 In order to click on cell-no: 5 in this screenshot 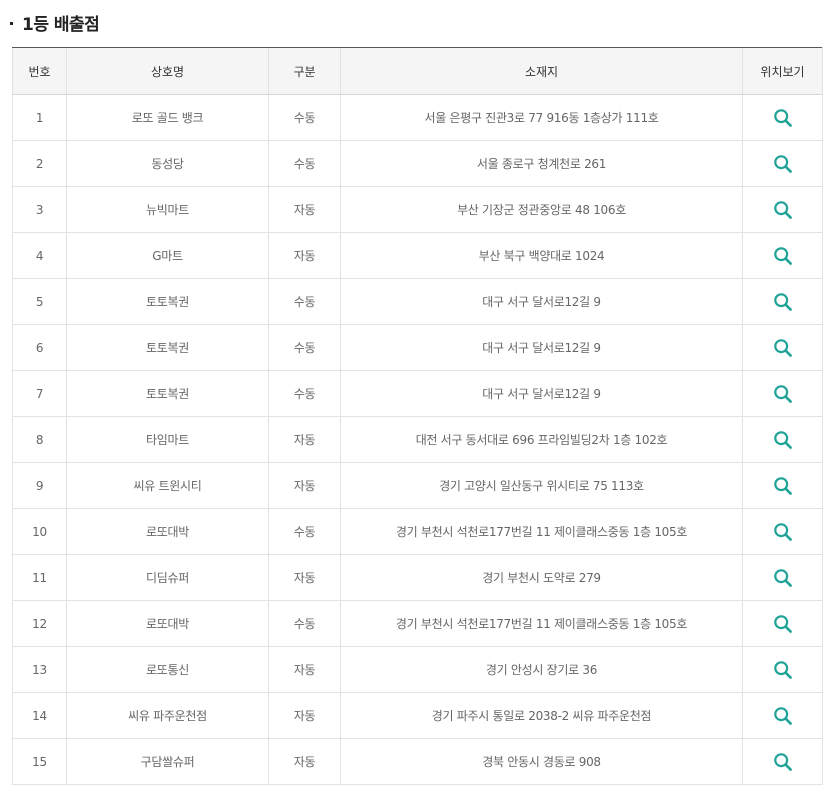, I will do `click(39, 301)`.